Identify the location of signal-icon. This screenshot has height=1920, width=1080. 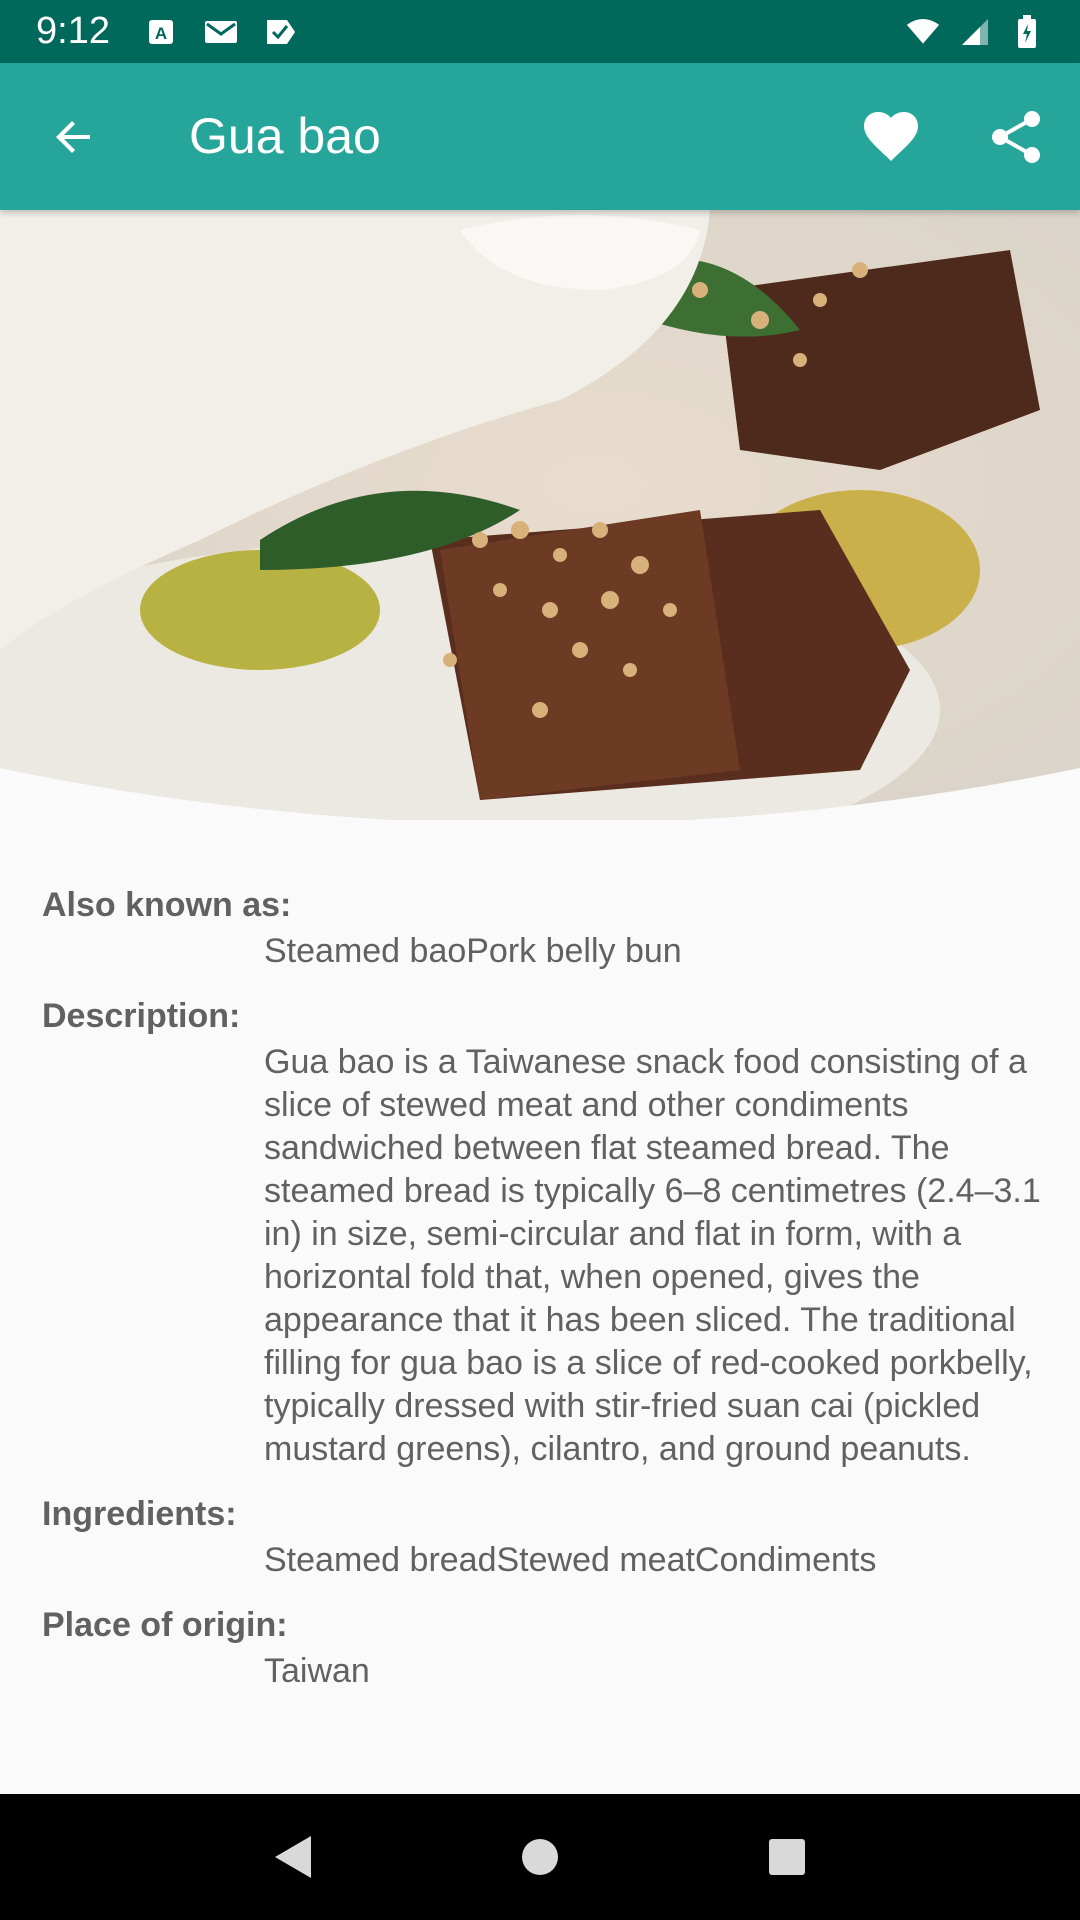
(975, 32).